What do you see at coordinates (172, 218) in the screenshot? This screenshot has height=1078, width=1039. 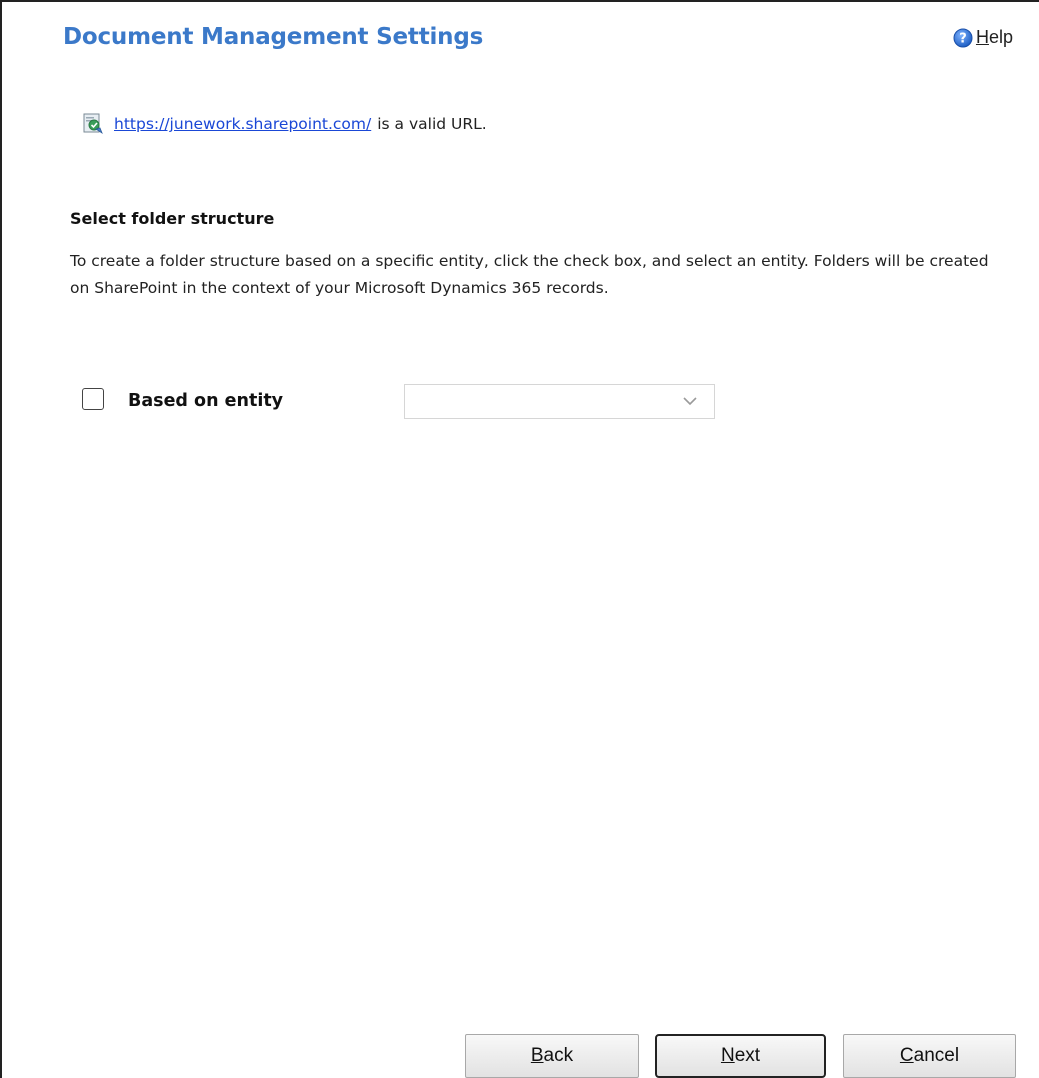 I see `folder-structure-heading: Select folder structure` at bounding box center [172, 218].